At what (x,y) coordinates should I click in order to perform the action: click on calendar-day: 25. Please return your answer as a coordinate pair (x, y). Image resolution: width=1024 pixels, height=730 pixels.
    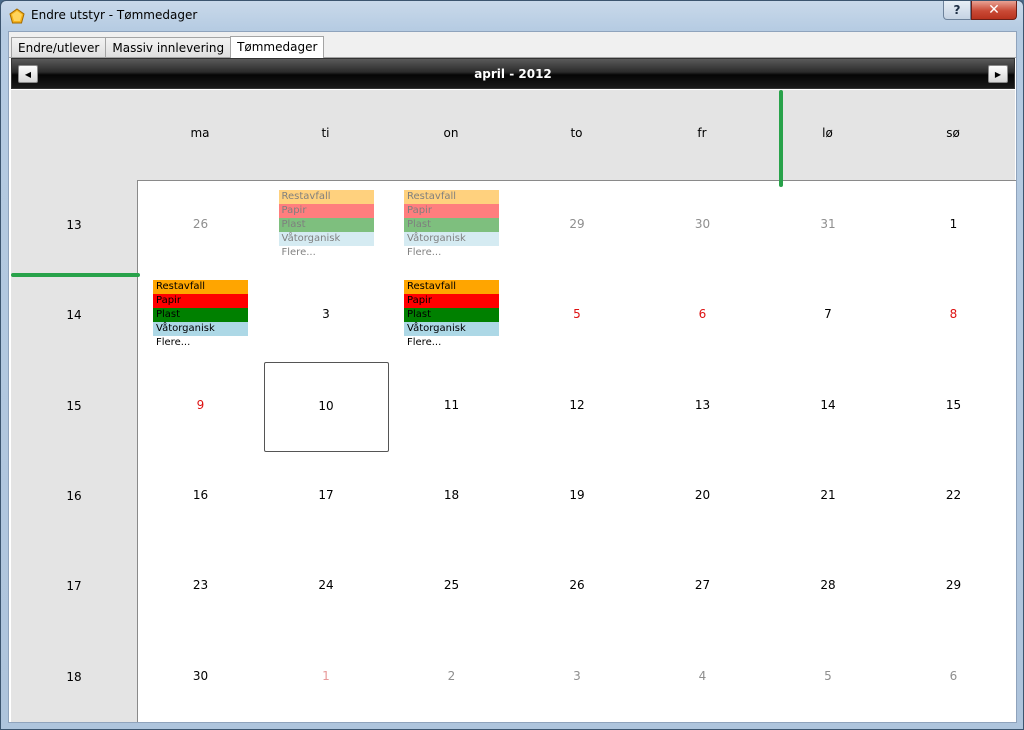
    Looking at the image, I should click on (451, 587).